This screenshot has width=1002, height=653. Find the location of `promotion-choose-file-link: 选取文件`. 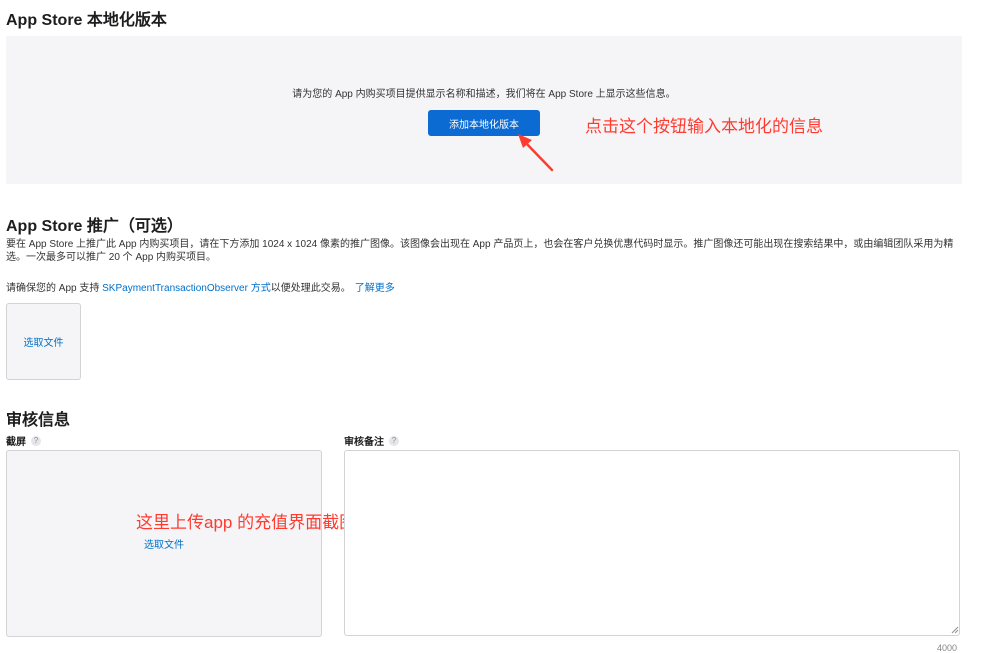

promotion-choose-file-link: 选取文件 is located at coordinates (44, 341).